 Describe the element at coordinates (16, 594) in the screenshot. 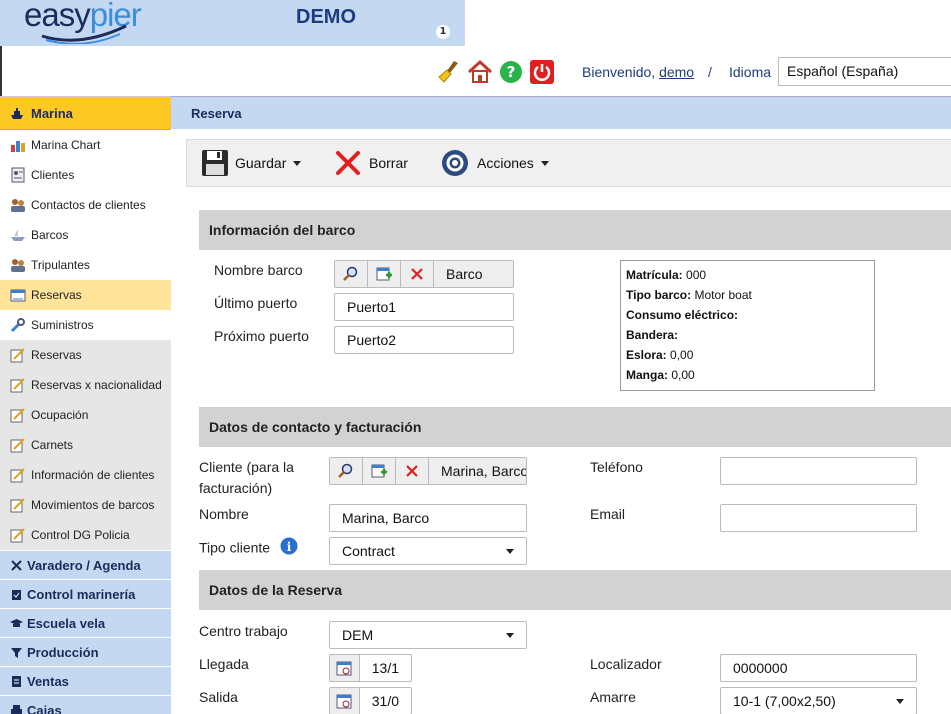

I see `clipboard-icon` at that location.